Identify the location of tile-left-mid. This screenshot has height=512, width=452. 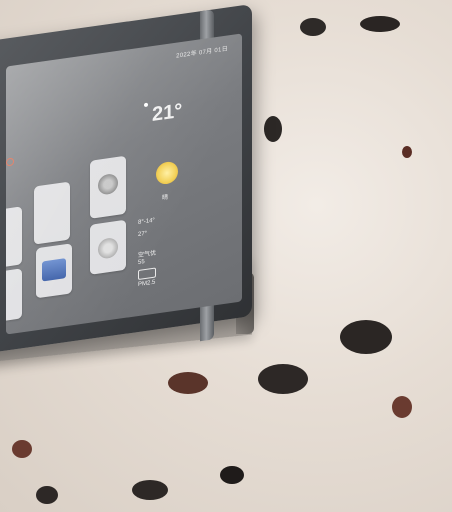
(52, 213).